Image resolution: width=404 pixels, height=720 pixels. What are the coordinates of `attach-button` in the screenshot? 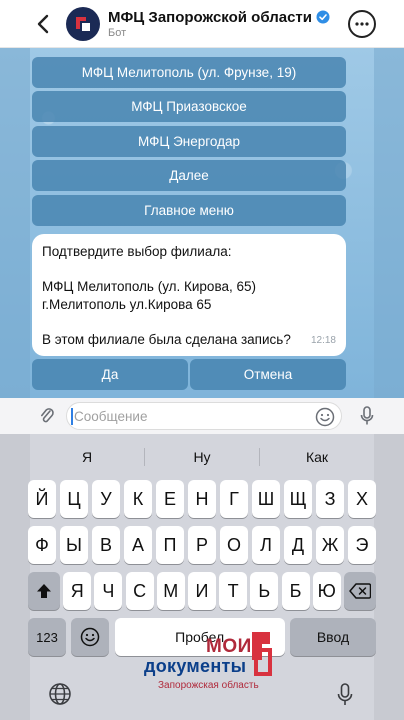 It's located at (47, 416).